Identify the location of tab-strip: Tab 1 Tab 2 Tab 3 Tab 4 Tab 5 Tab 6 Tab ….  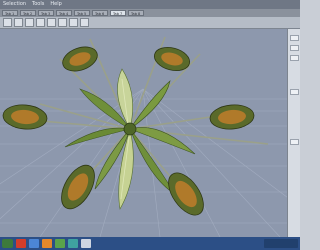
(150, 13).